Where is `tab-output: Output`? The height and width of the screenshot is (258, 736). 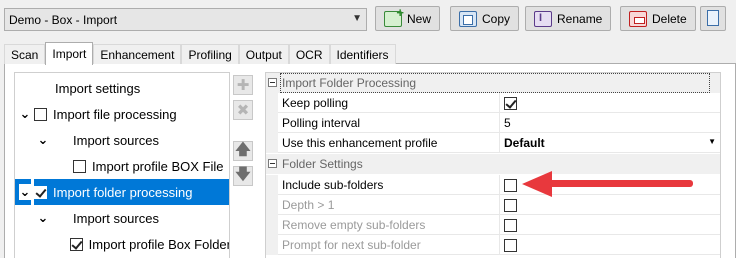
tab-output: Output is located at coordinates (263, 54).